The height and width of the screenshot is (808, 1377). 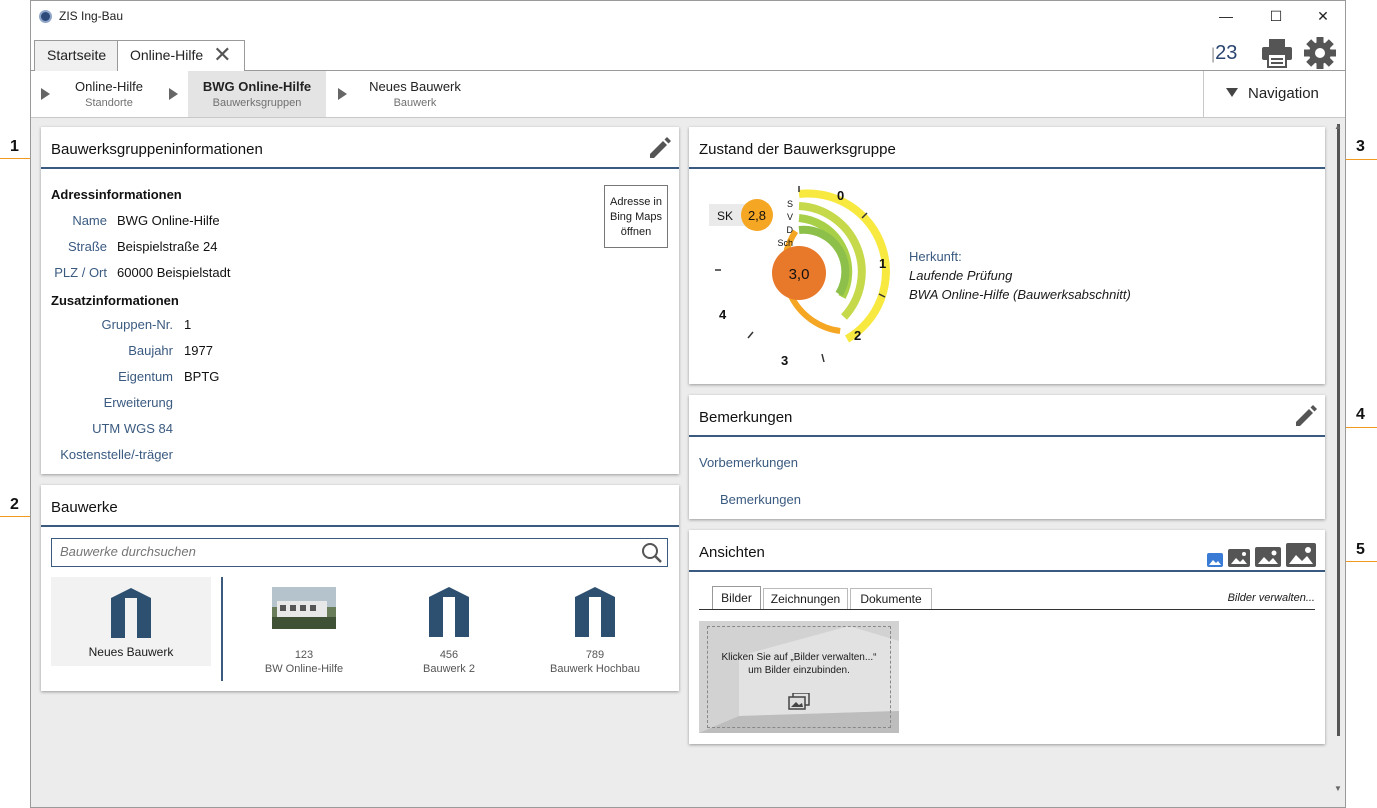 What do you see at coordinates (1360, 146) in the screenshot?
I see `callout-3: 3` at bounding box center [1360, 146].